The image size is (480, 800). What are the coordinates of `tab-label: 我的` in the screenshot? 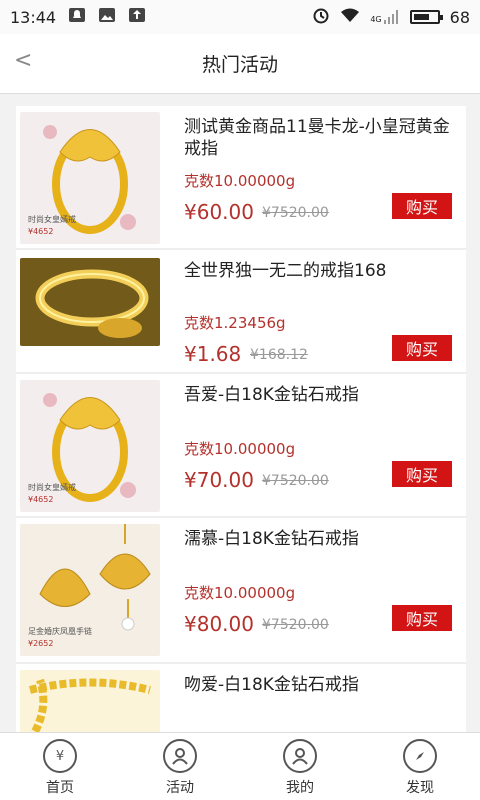 It's located at (300, 788).